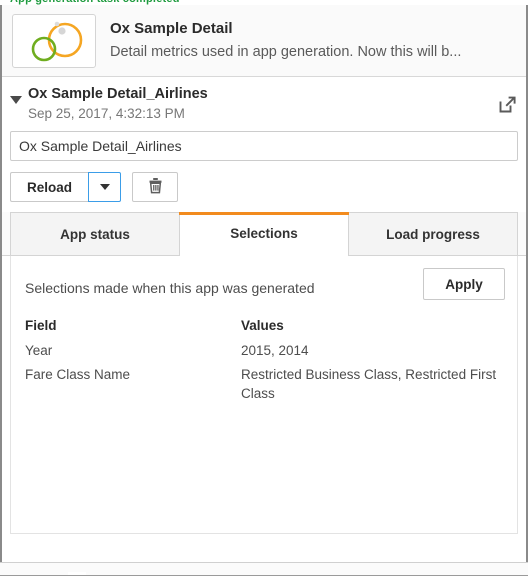 The image size is (528, 576). I want to click on app-thumbnail, so click(54, 40).